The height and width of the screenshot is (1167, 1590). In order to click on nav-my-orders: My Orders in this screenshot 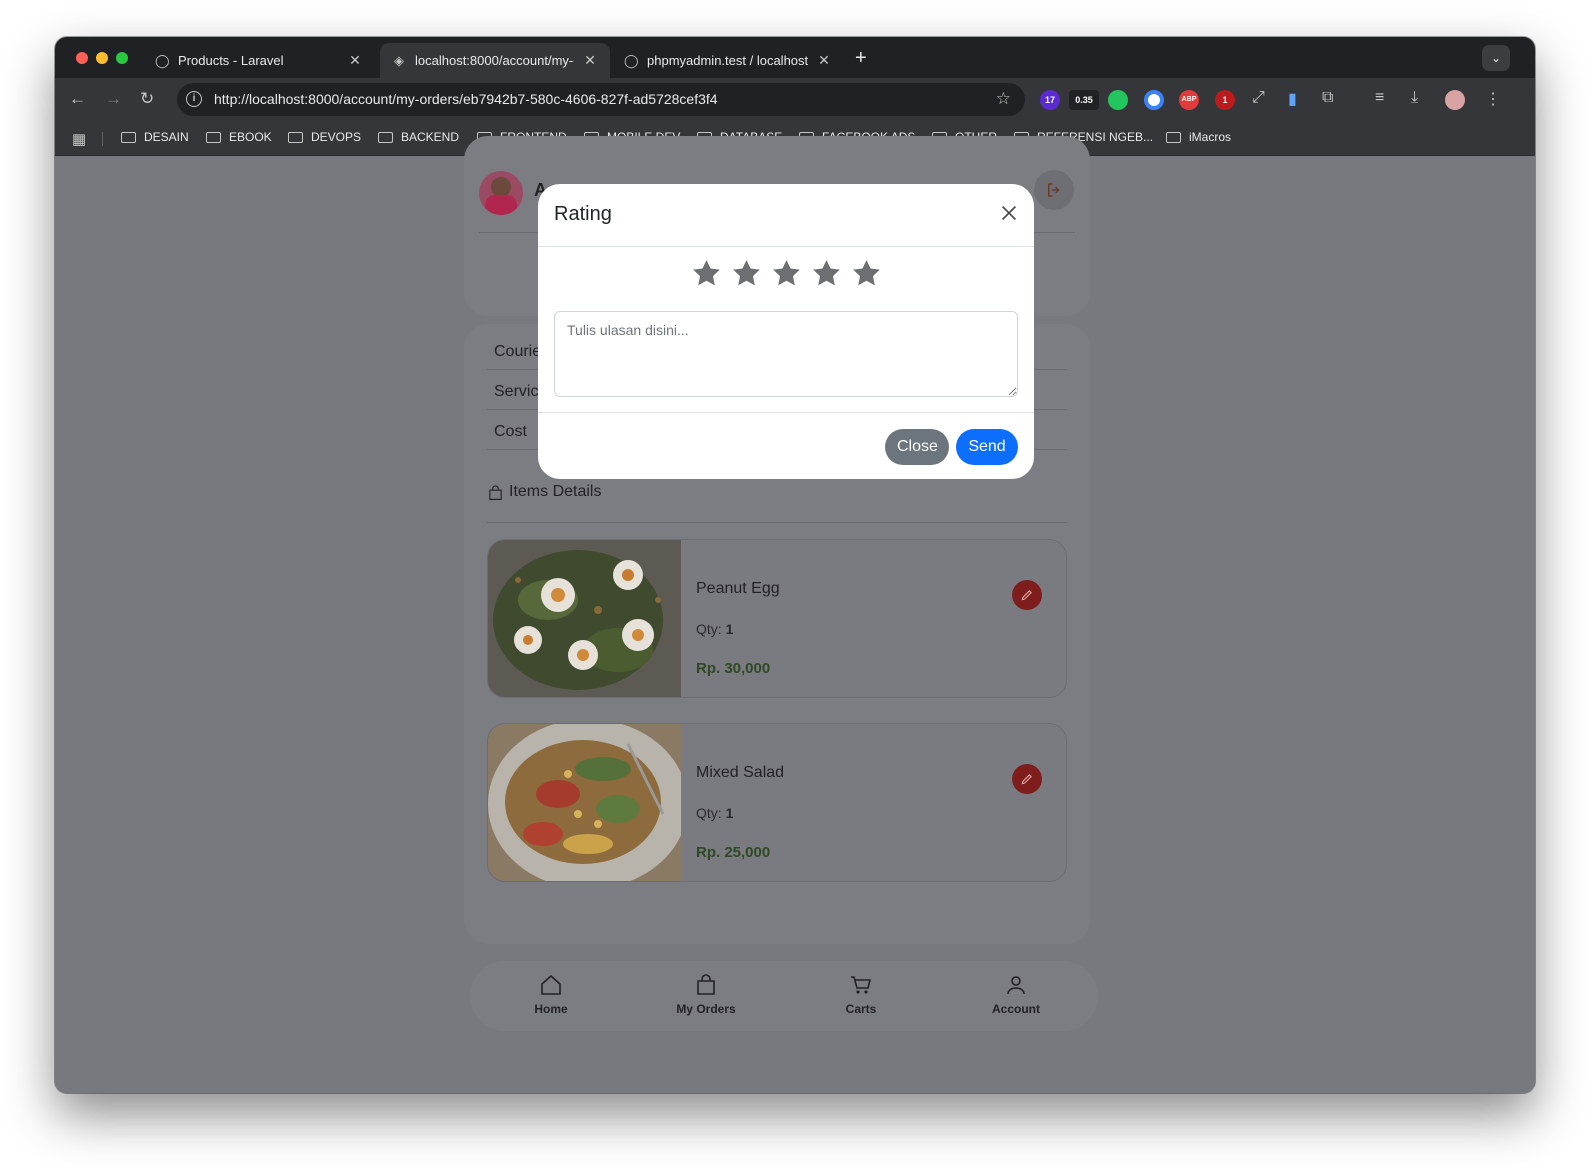, I will do `click(706, 995)`.